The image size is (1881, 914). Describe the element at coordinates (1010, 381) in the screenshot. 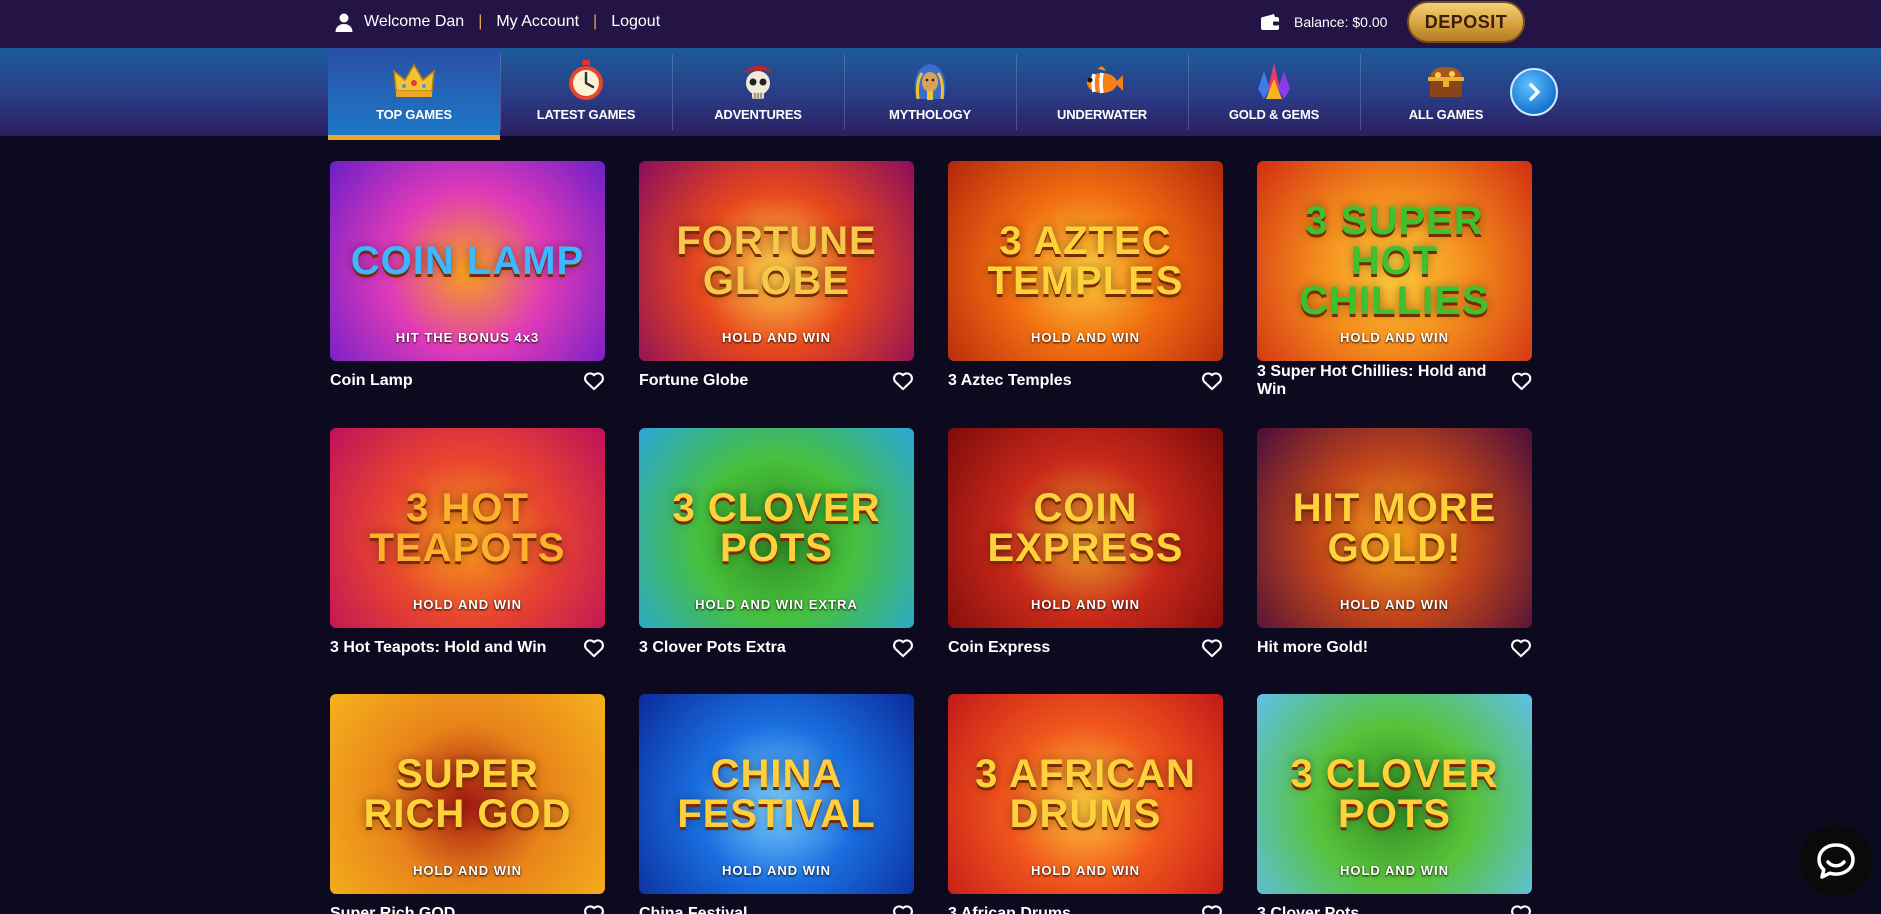

I see `game-title: 3 Aztec Temples` at that location.